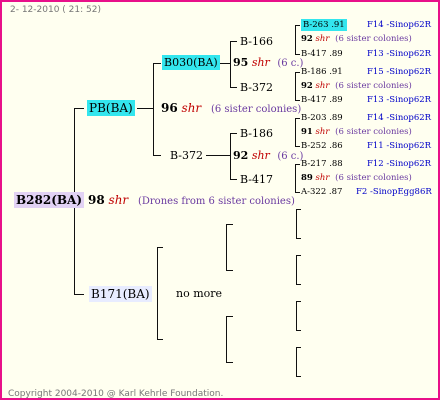  I want to click on pb-node: PB(BA), so click(111, 108).